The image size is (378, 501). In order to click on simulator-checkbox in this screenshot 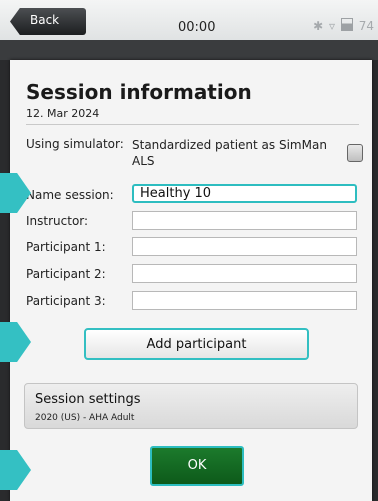, I will do `click(355, 153)`.